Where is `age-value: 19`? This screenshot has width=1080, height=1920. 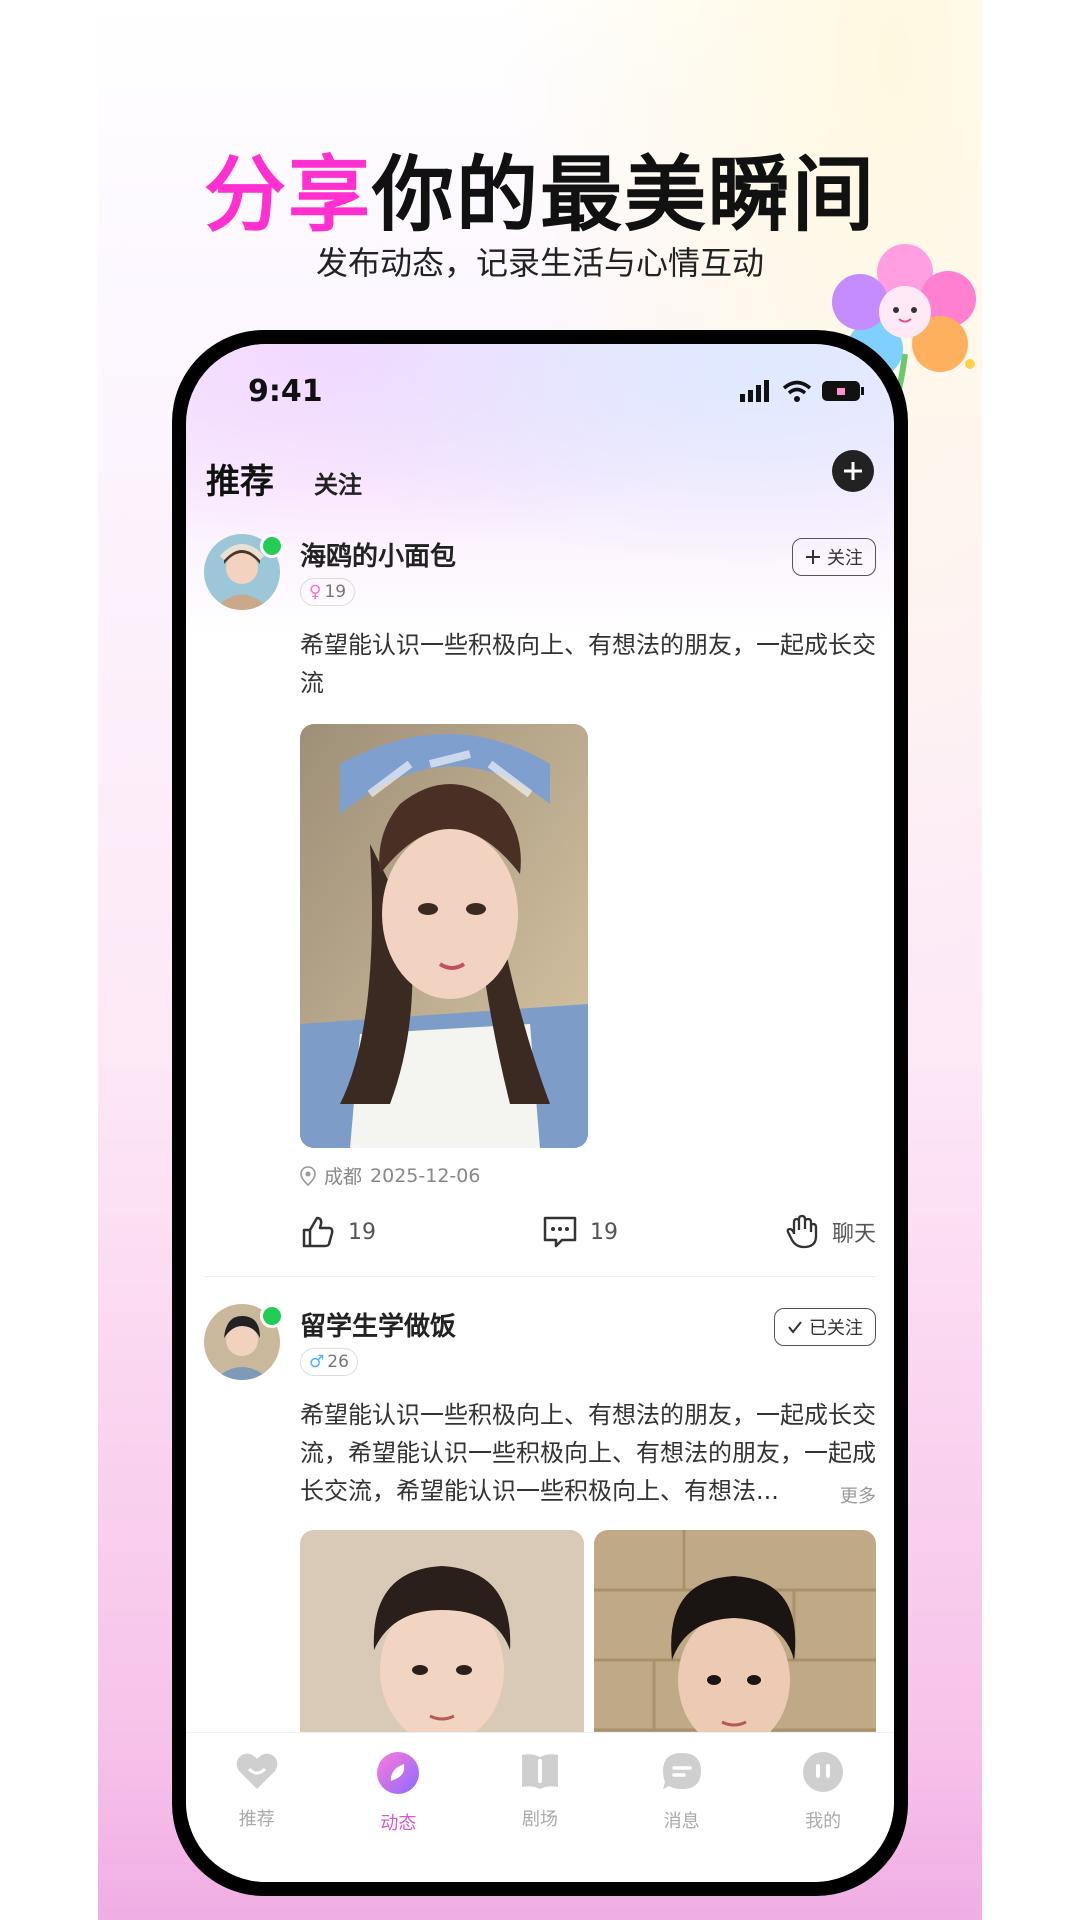 age-value: 19 is located at coordinates (335, 592).